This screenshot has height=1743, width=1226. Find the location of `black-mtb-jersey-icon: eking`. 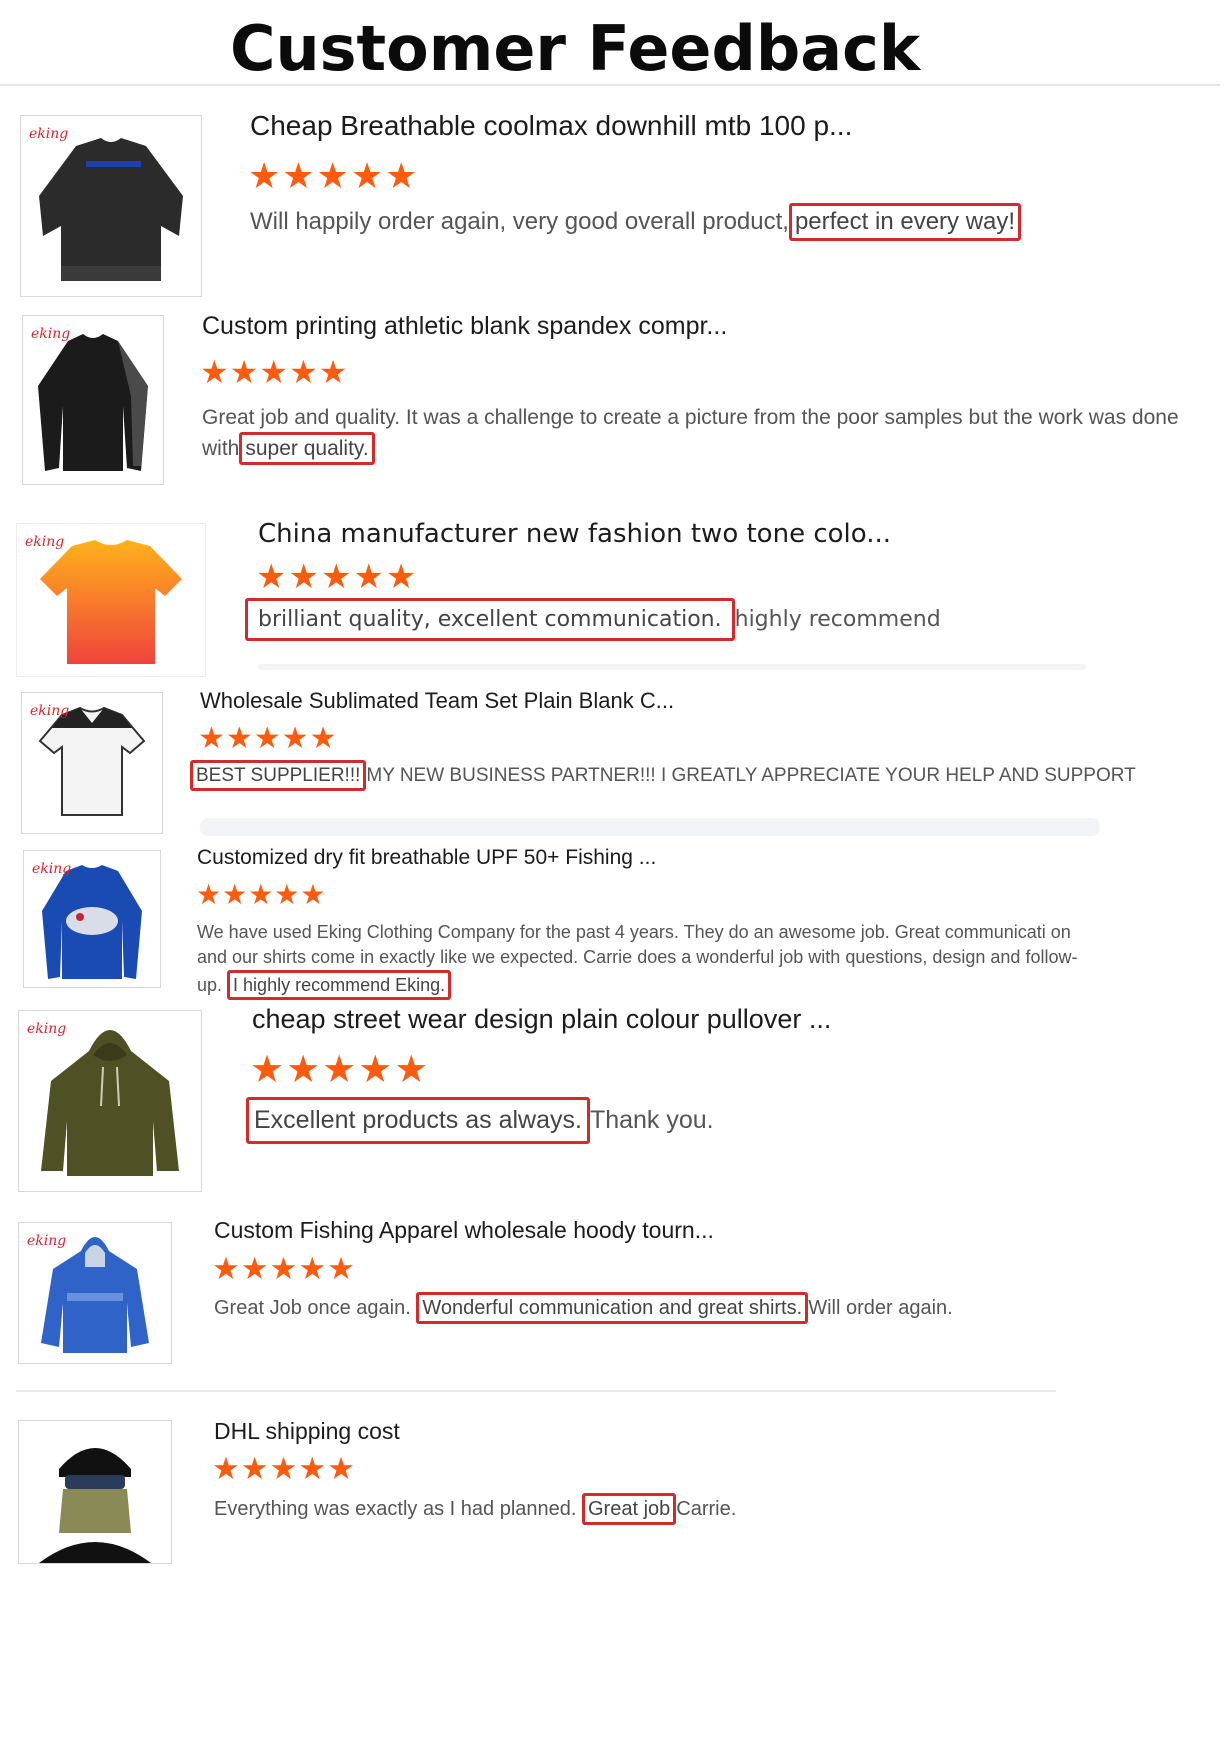

black-mtb-jersey-icon: eking is located at coordinates (111, 206).